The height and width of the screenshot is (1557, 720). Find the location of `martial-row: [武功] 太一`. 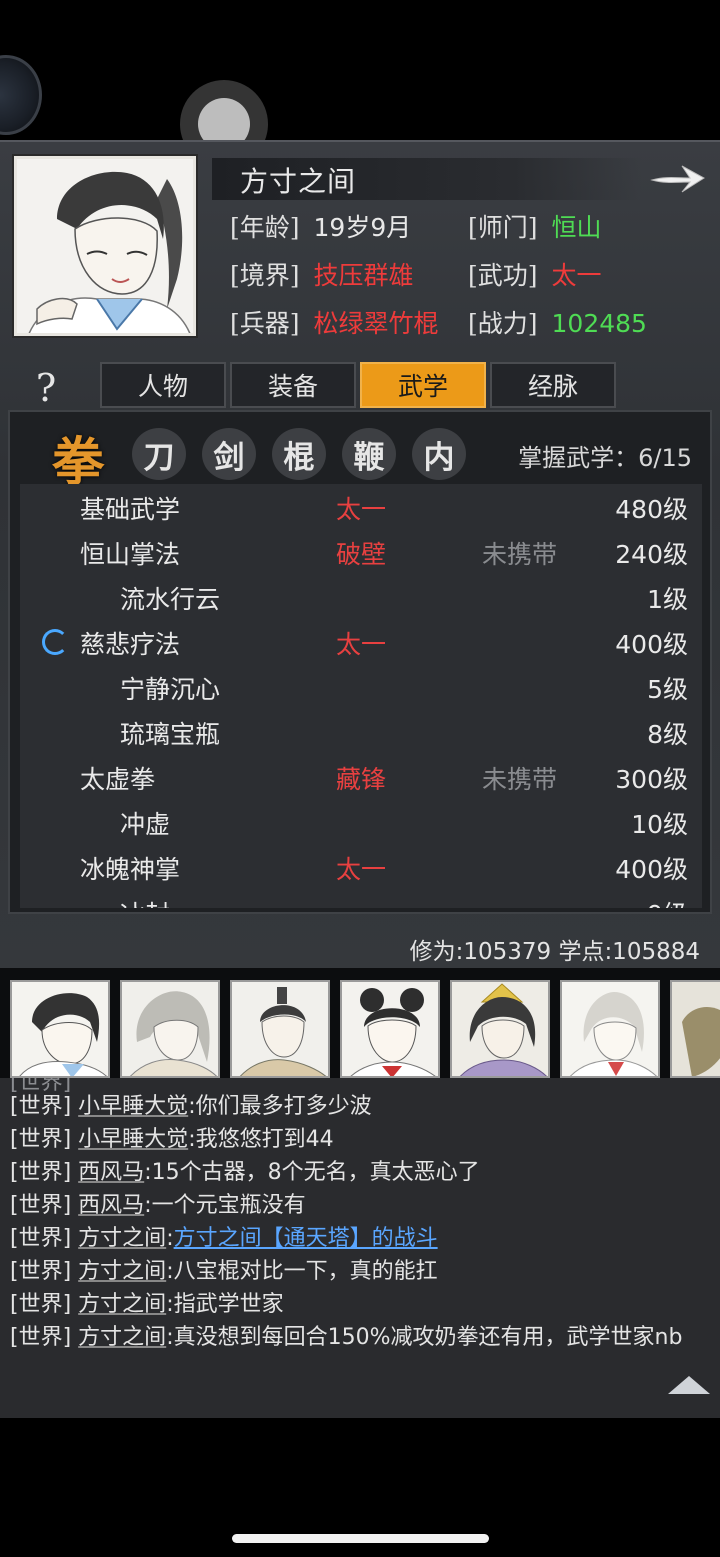

martial-row: [武功] 太一 is located at coordinates (535, 274).